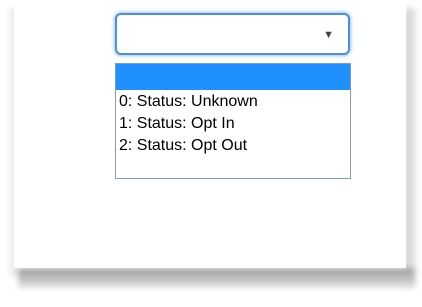  I want to click on caret-down-icon: ▼, so click(328, 35).